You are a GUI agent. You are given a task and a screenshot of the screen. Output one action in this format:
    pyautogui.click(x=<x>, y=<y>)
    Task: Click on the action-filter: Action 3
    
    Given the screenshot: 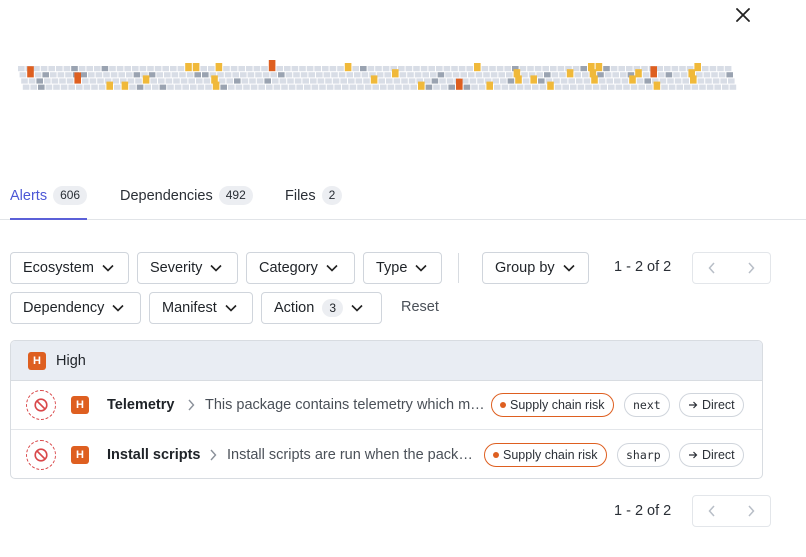 What is the action you would take?
    pyautogui.click(x=321, y=308)
    